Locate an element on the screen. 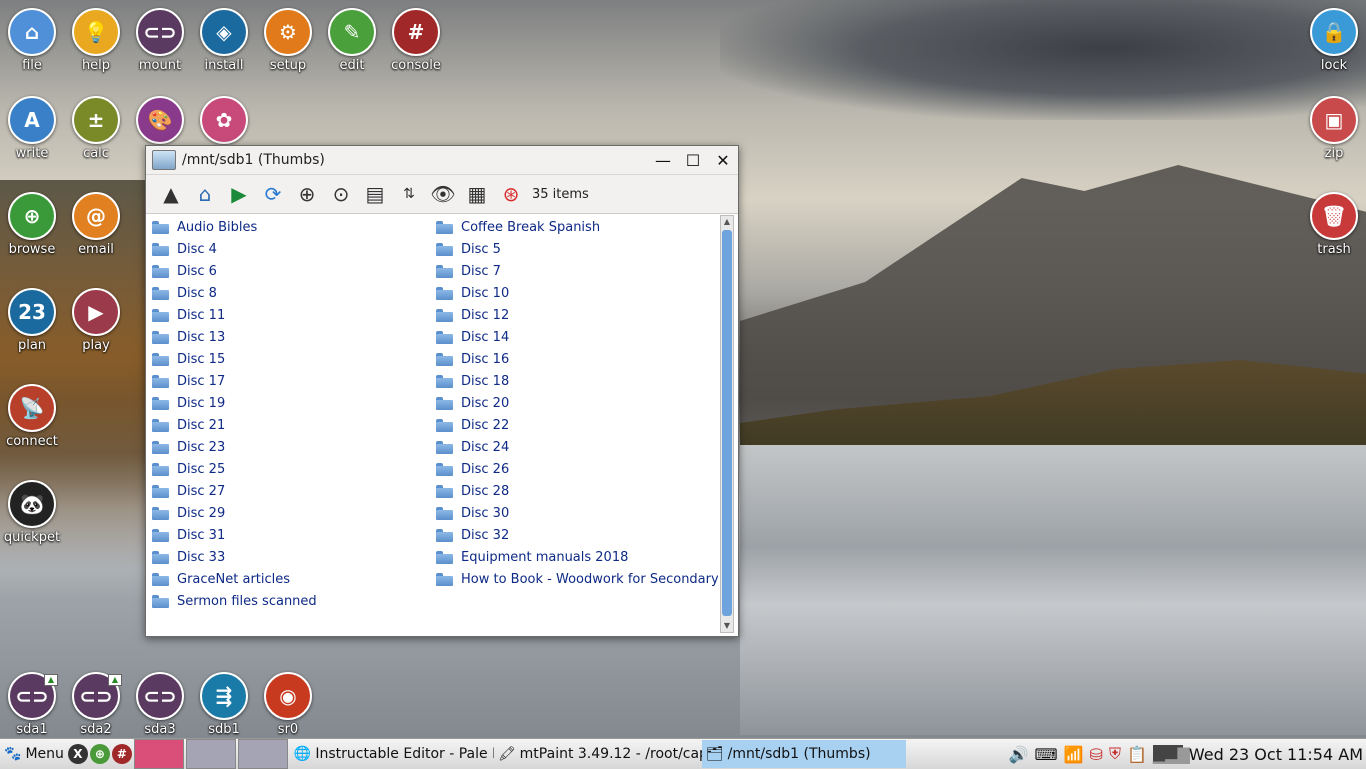 The height and width of the screenshot is (769, 1366). up-arrow-icon: ▲ is located at coordinates (171, 194).